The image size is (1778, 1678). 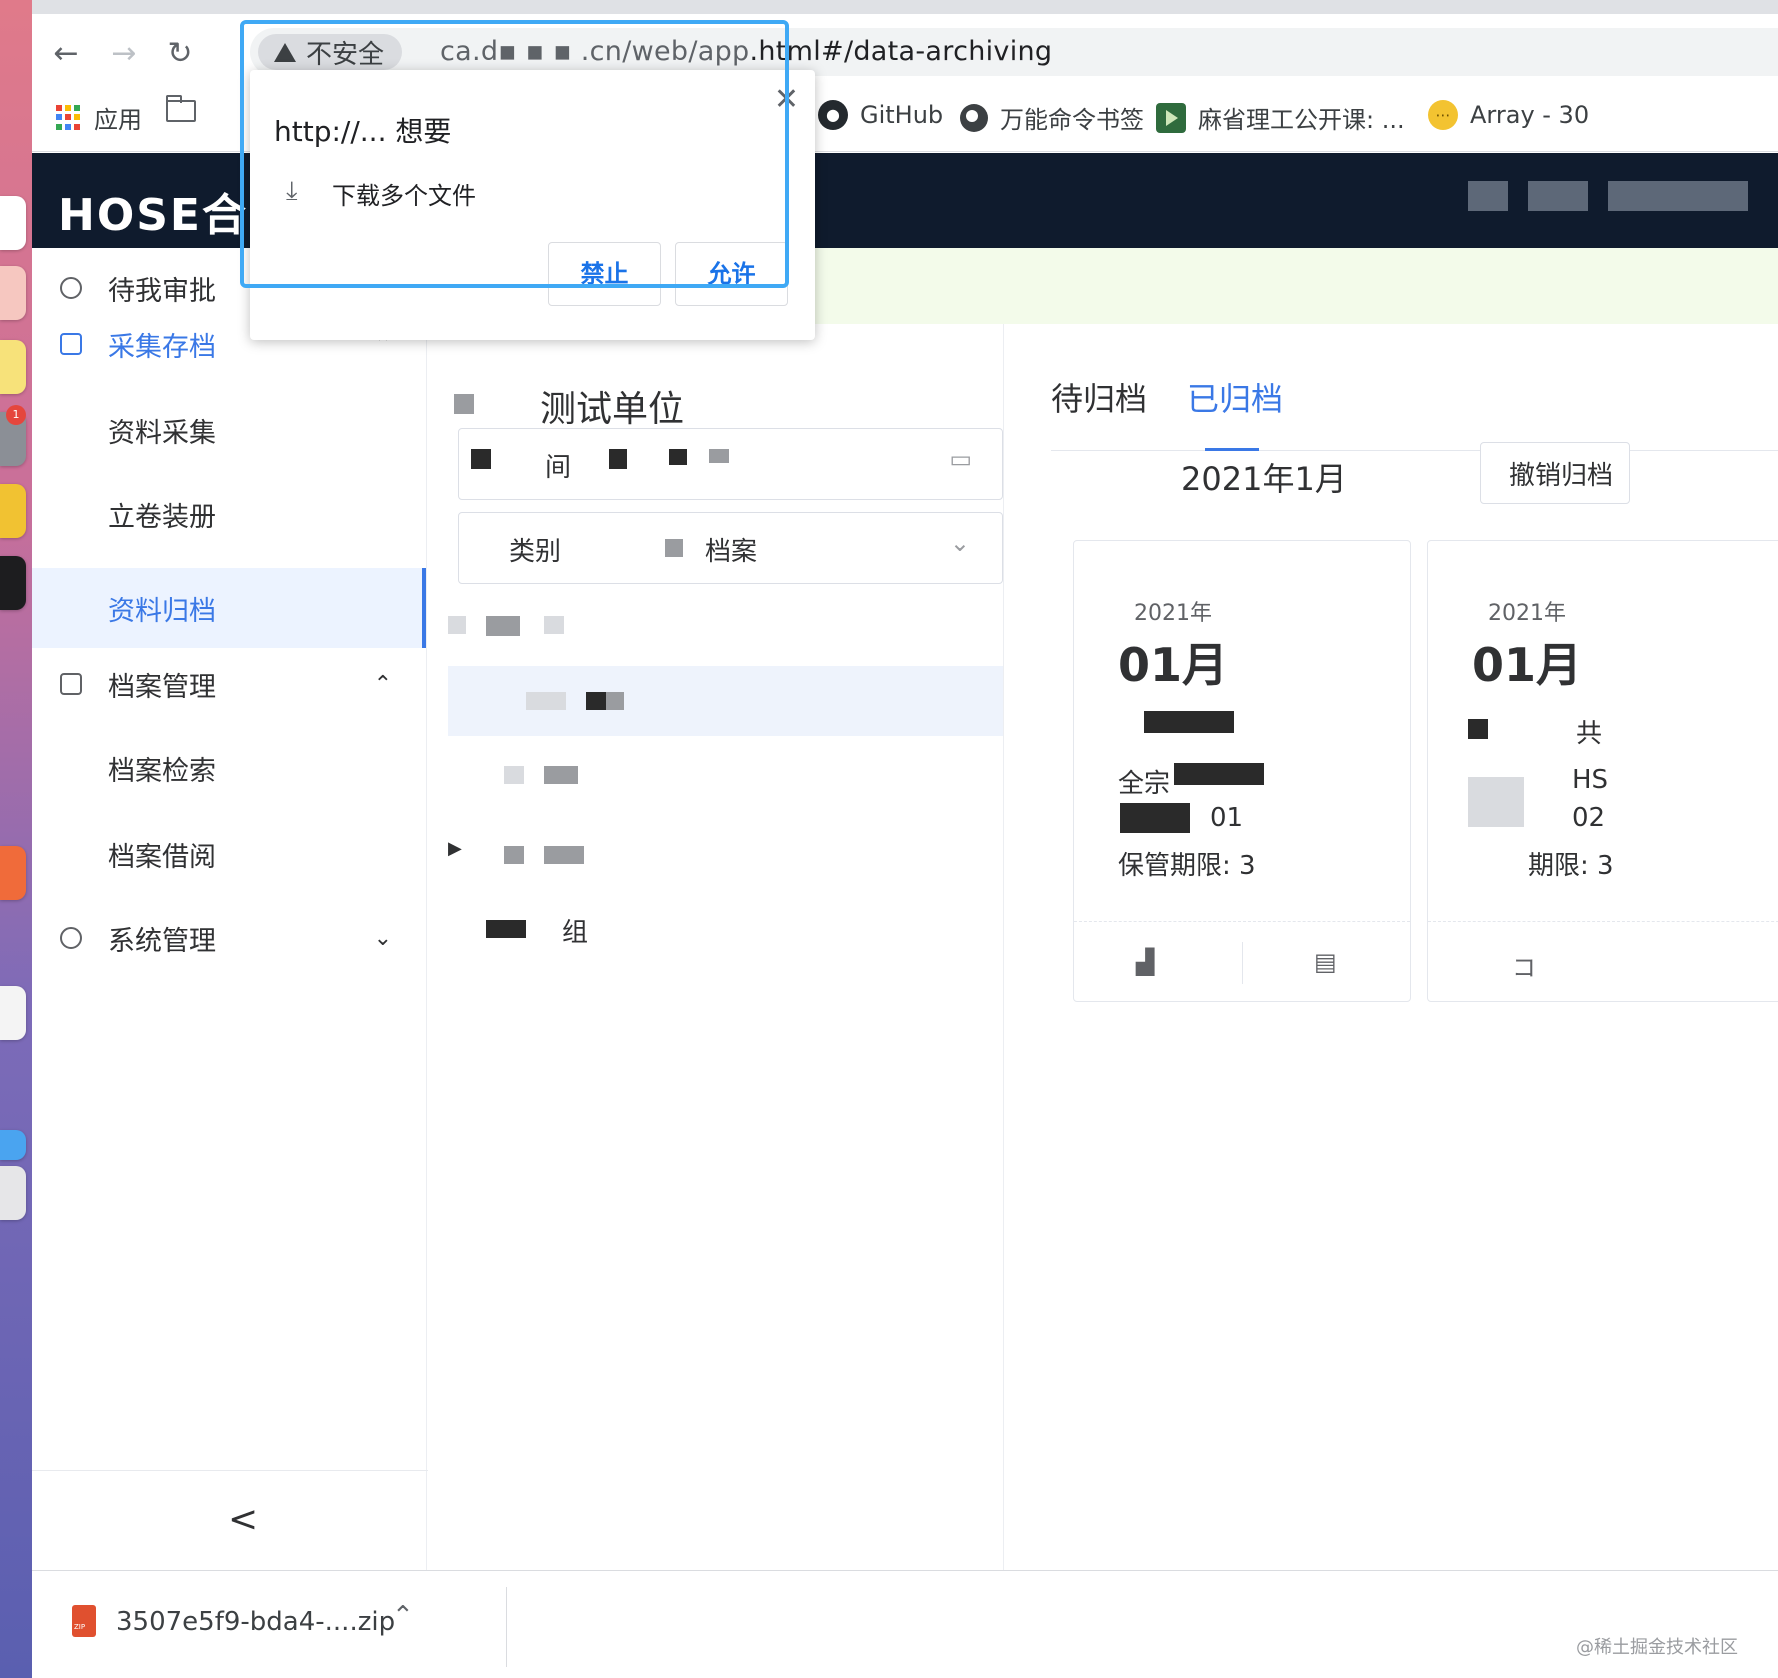 I want to click on forward-arrow-icon: →, so click(x=124, y=54).